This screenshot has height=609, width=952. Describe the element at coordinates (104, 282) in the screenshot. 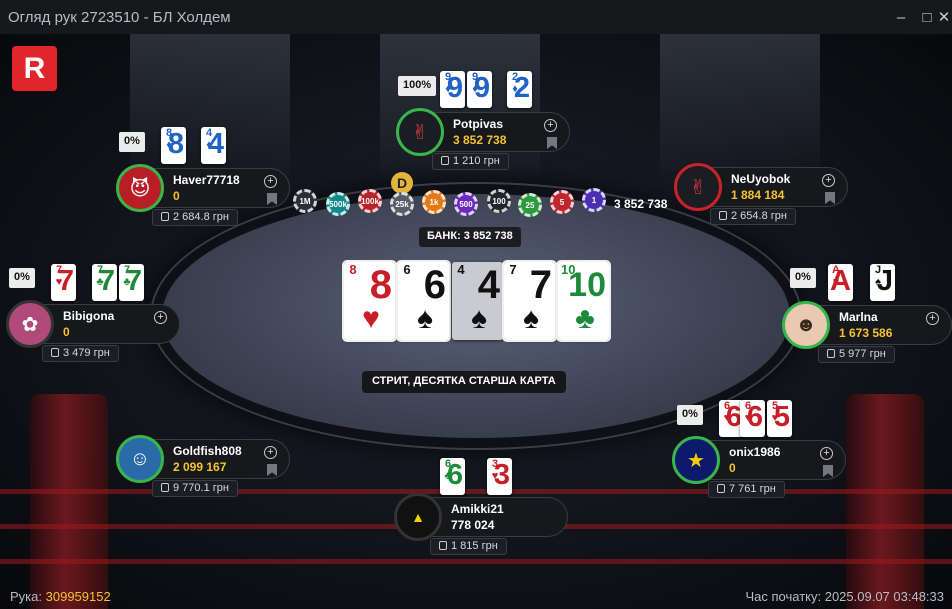

I see `hole-card: 7 ♣ 7` at that location.